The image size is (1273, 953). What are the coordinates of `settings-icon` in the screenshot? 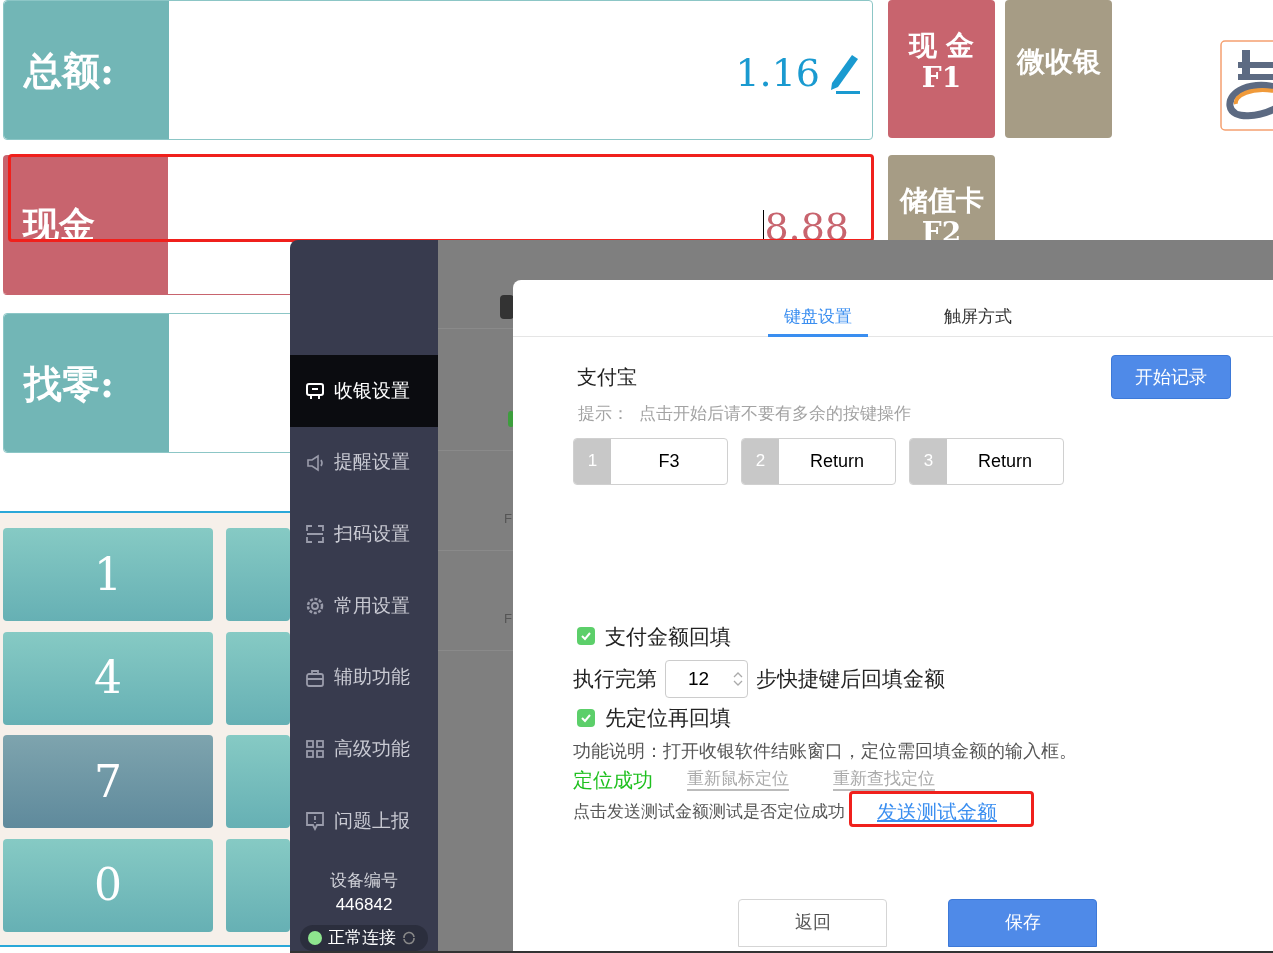 It's located at (315, 606).